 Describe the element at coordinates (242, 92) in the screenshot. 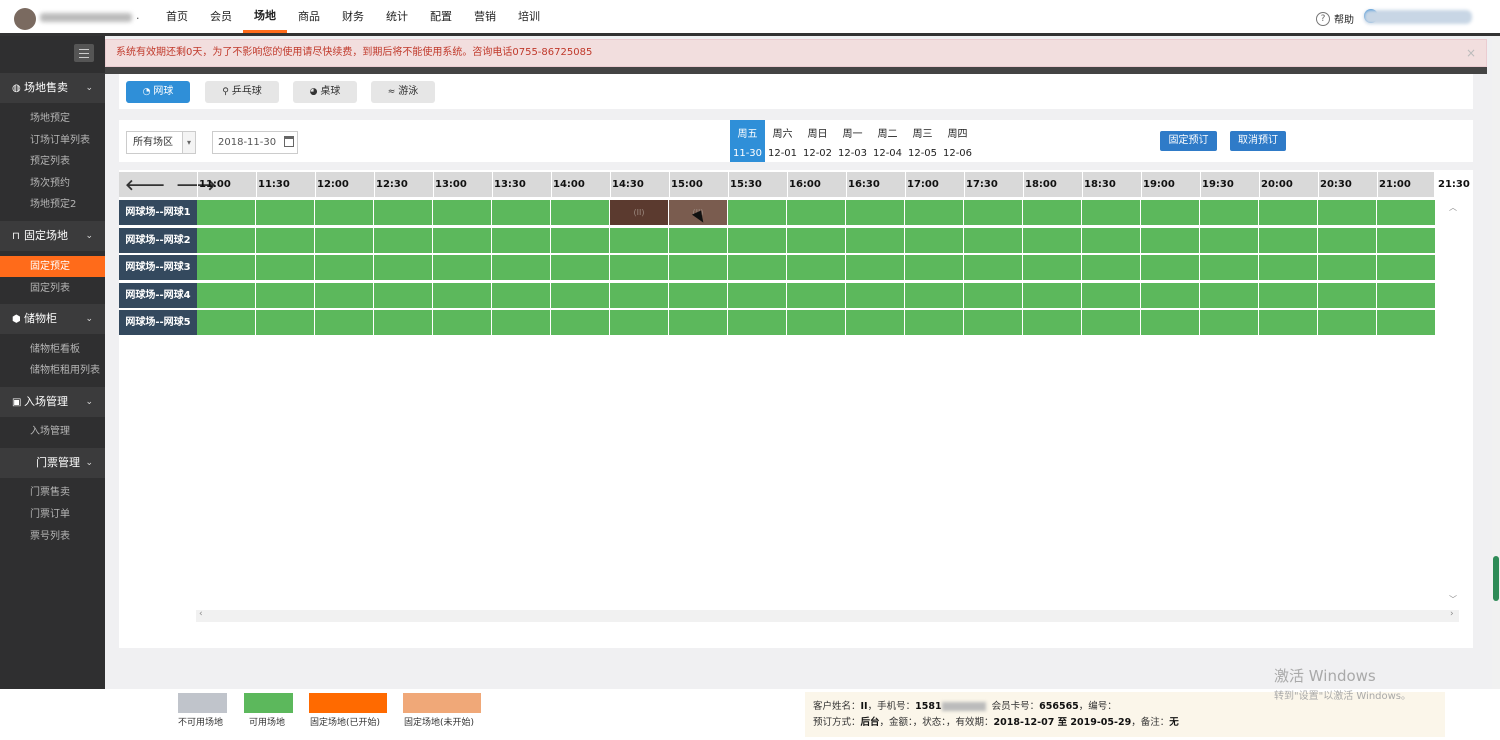

I see `sport-tab: ⚲ 乒乓球` at that location.